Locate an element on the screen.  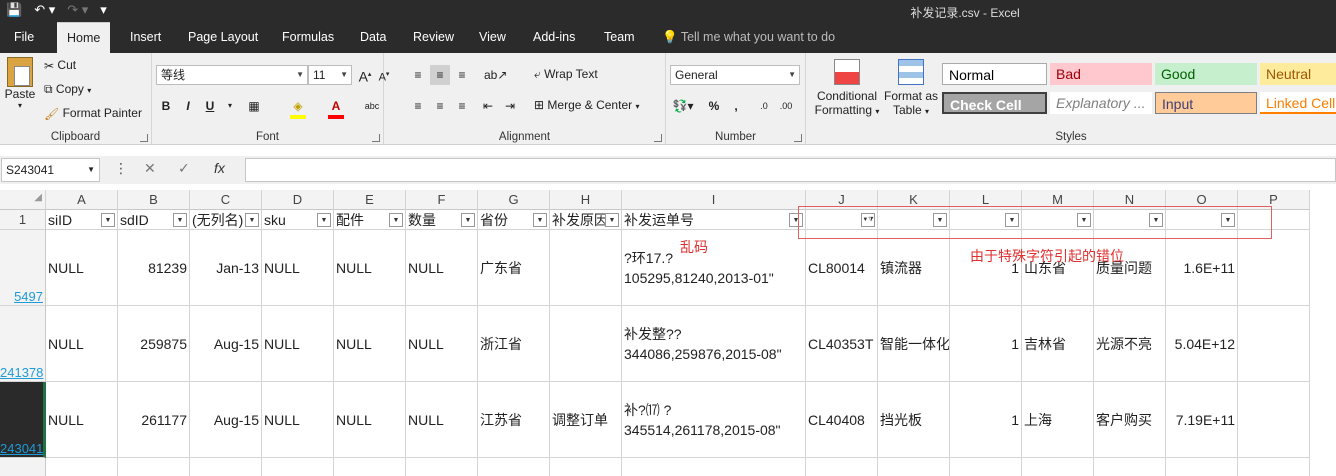
copy-button: ⧉ Copy ▾ is located at coordinates (67, 89).